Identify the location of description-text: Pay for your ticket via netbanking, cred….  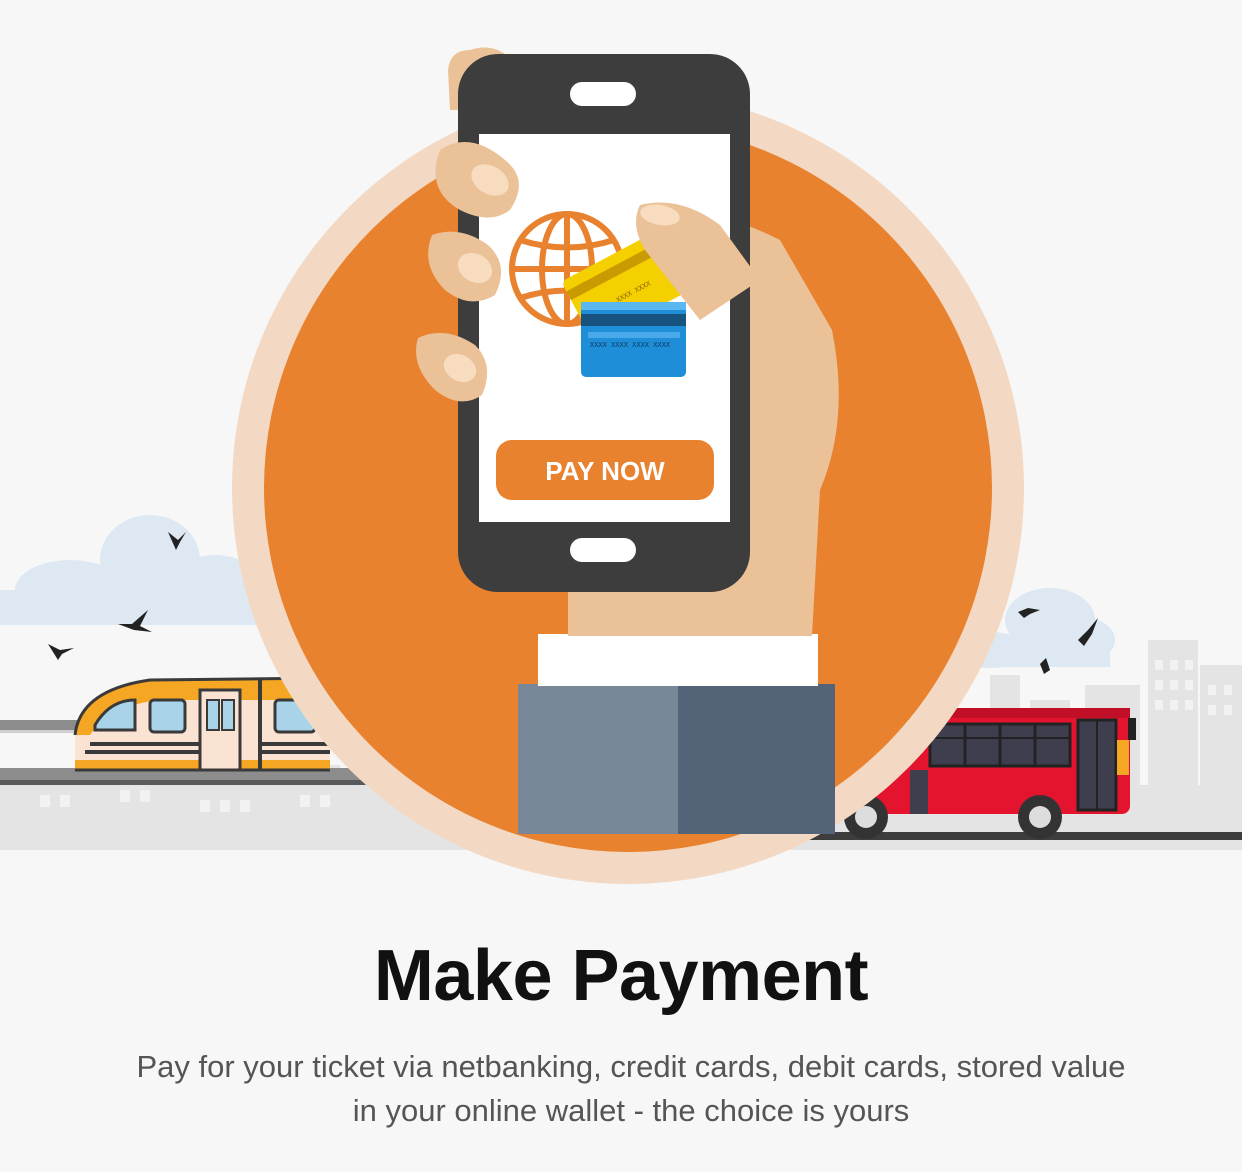
(631, 1089).